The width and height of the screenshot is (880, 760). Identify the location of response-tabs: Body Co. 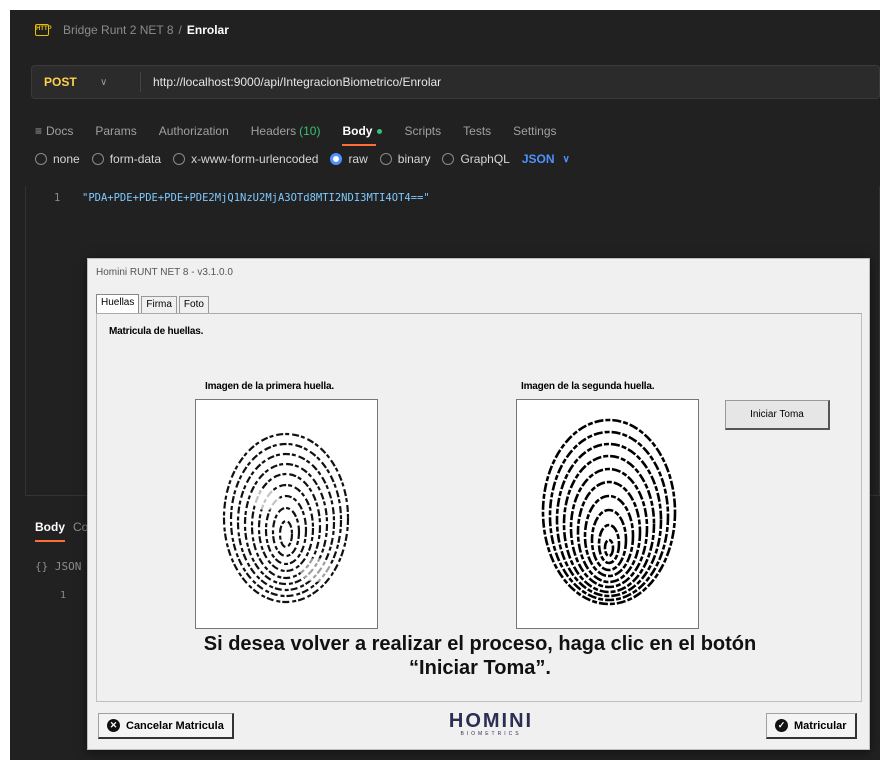
(61, 531).